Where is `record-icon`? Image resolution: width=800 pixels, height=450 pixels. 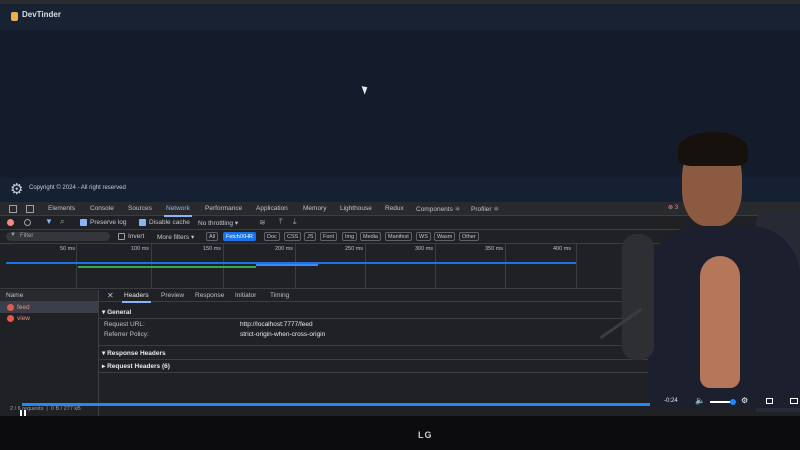
record-icon is located at coordinates (10, 222).